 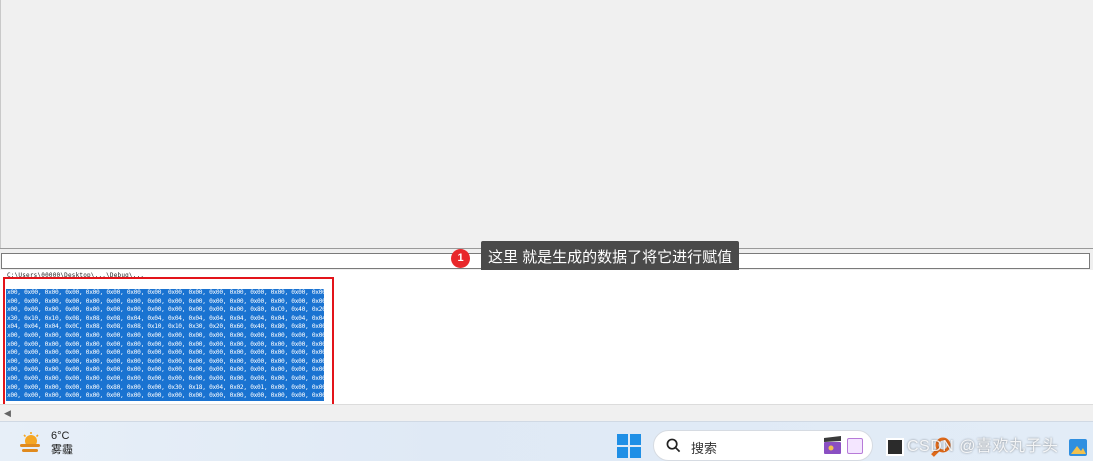 What do you see at coordinates (832, 445) in the screenshot?
I see `clapperboard-icon` at bounding box center [832, 445].